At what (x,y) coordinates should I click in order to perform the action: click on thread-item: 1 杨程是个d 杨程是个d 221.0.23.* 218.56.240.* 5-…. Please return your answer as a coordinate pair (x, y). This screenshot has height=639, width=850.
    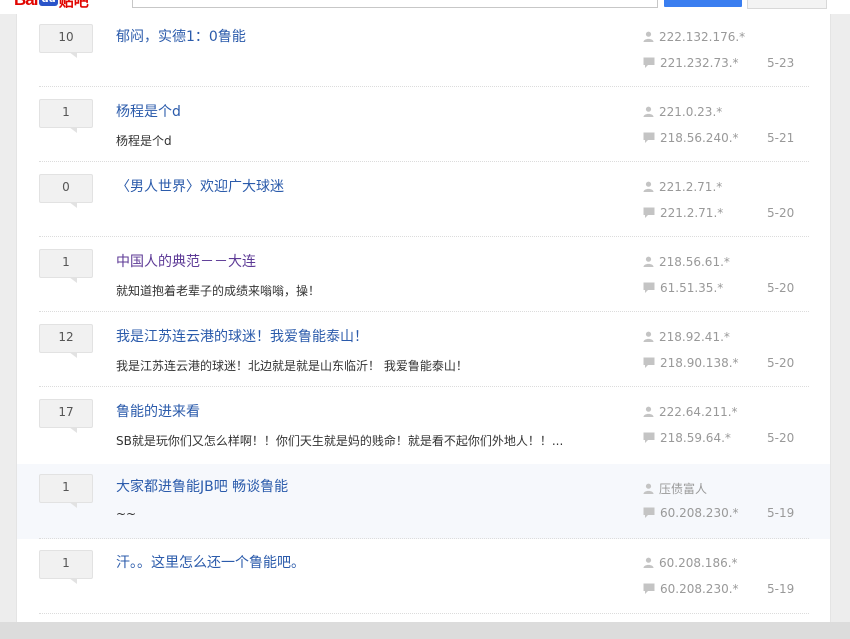
    Looking at the image, I should click on (423, 126).